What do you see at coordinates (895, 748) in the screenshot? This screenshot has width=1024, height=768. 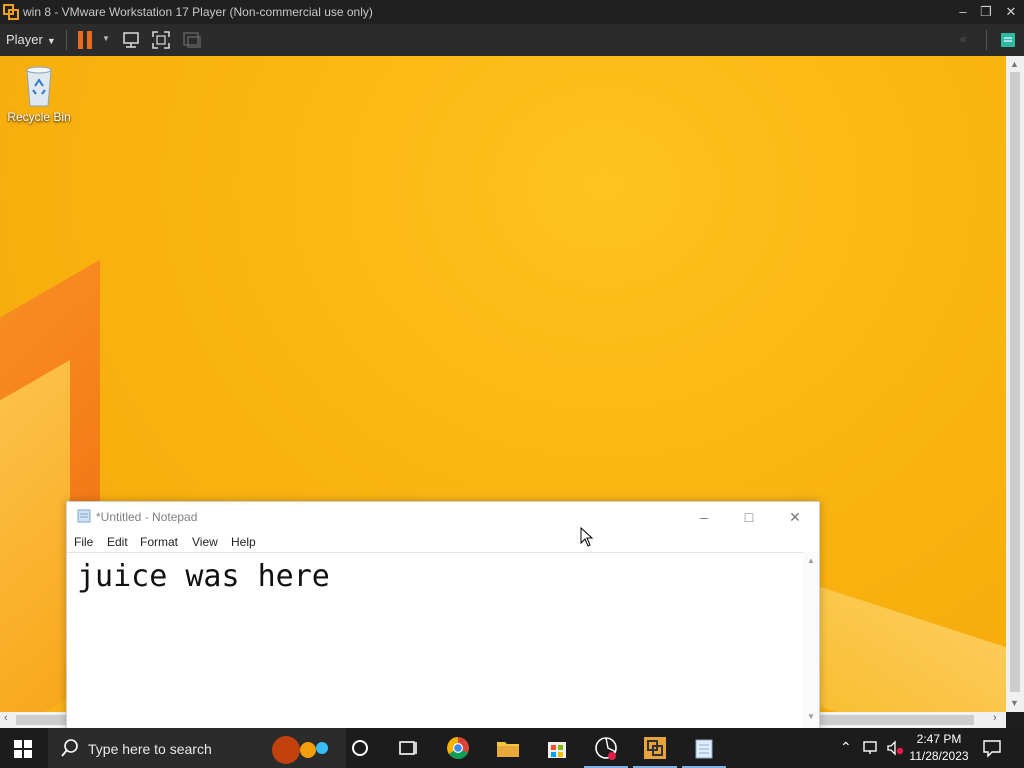 I see `volume-muted-icon` at bounding box center [895, 748].